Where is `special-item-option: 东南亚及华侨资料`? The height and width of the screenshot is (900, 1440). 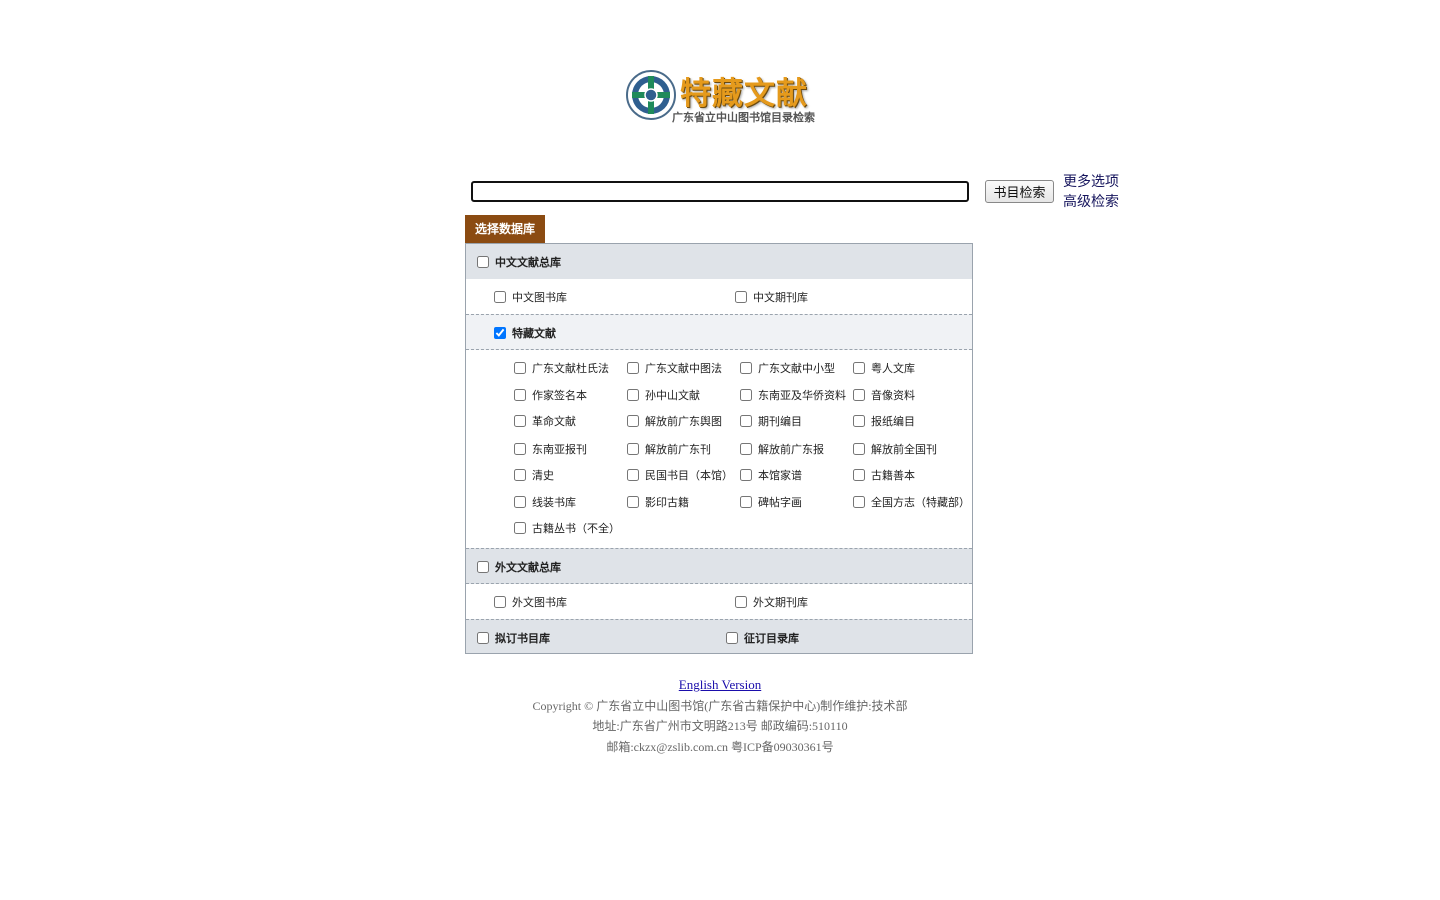
special-item-option: 东南亚及华侨资料 is located at coordinates (793, 395).